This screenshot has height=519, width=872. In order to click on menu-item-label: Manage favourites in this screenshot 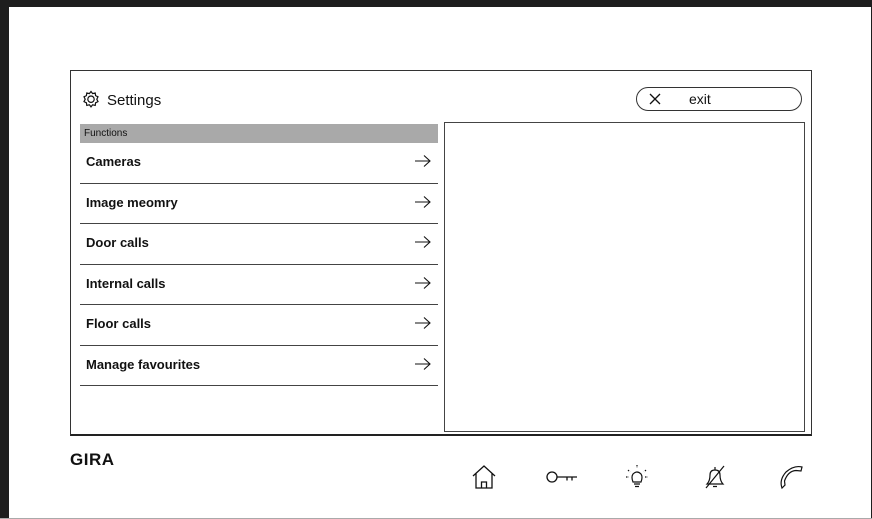, I will do `click(143, 364)`.